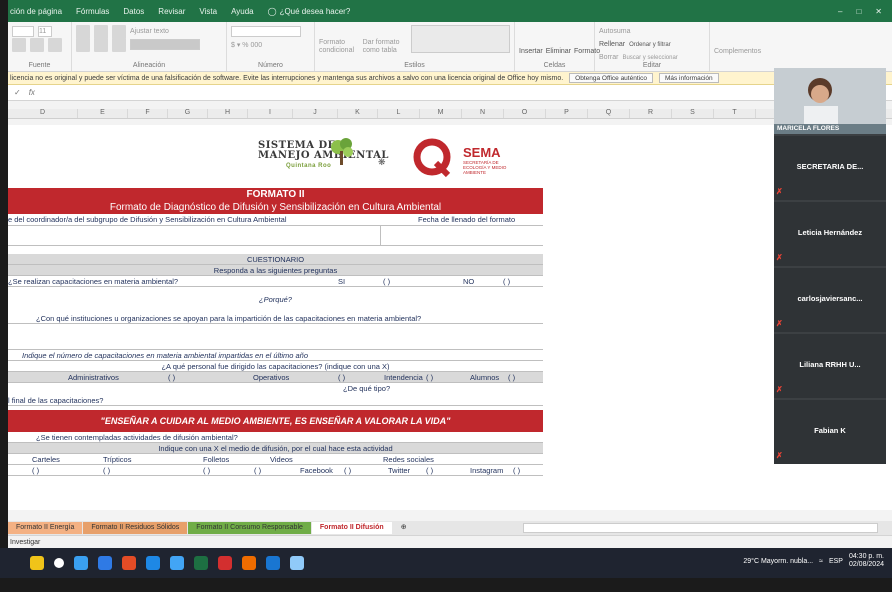  I want to click on align-middle-icon, so click(101, 31).